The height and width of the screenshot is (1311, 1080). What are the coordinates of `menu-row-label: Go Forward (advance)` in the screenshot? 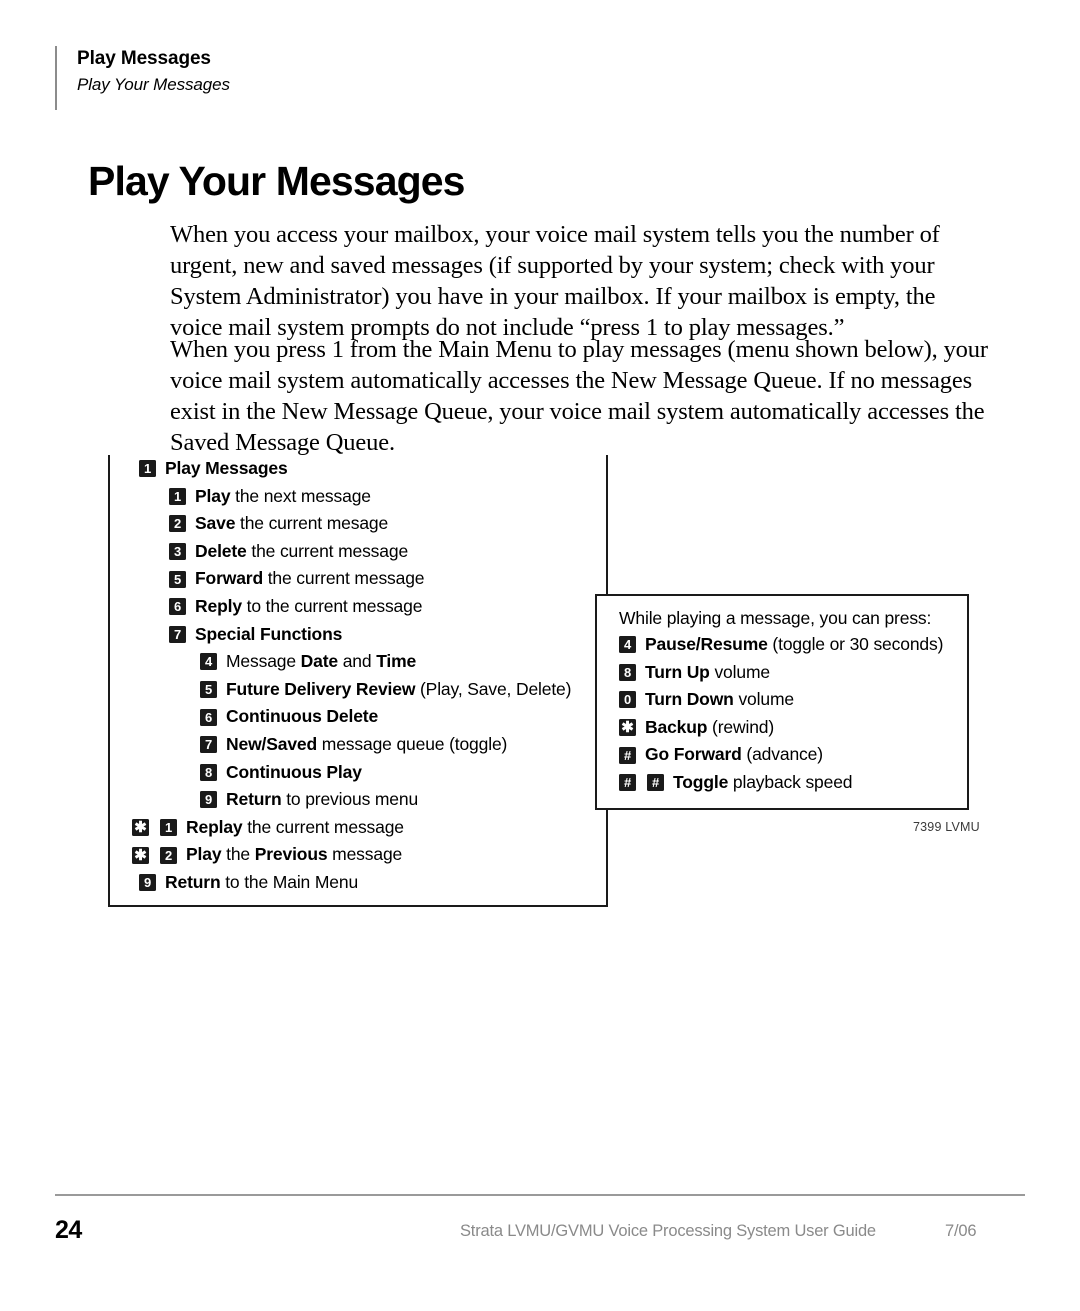 It's located at (734, 754).